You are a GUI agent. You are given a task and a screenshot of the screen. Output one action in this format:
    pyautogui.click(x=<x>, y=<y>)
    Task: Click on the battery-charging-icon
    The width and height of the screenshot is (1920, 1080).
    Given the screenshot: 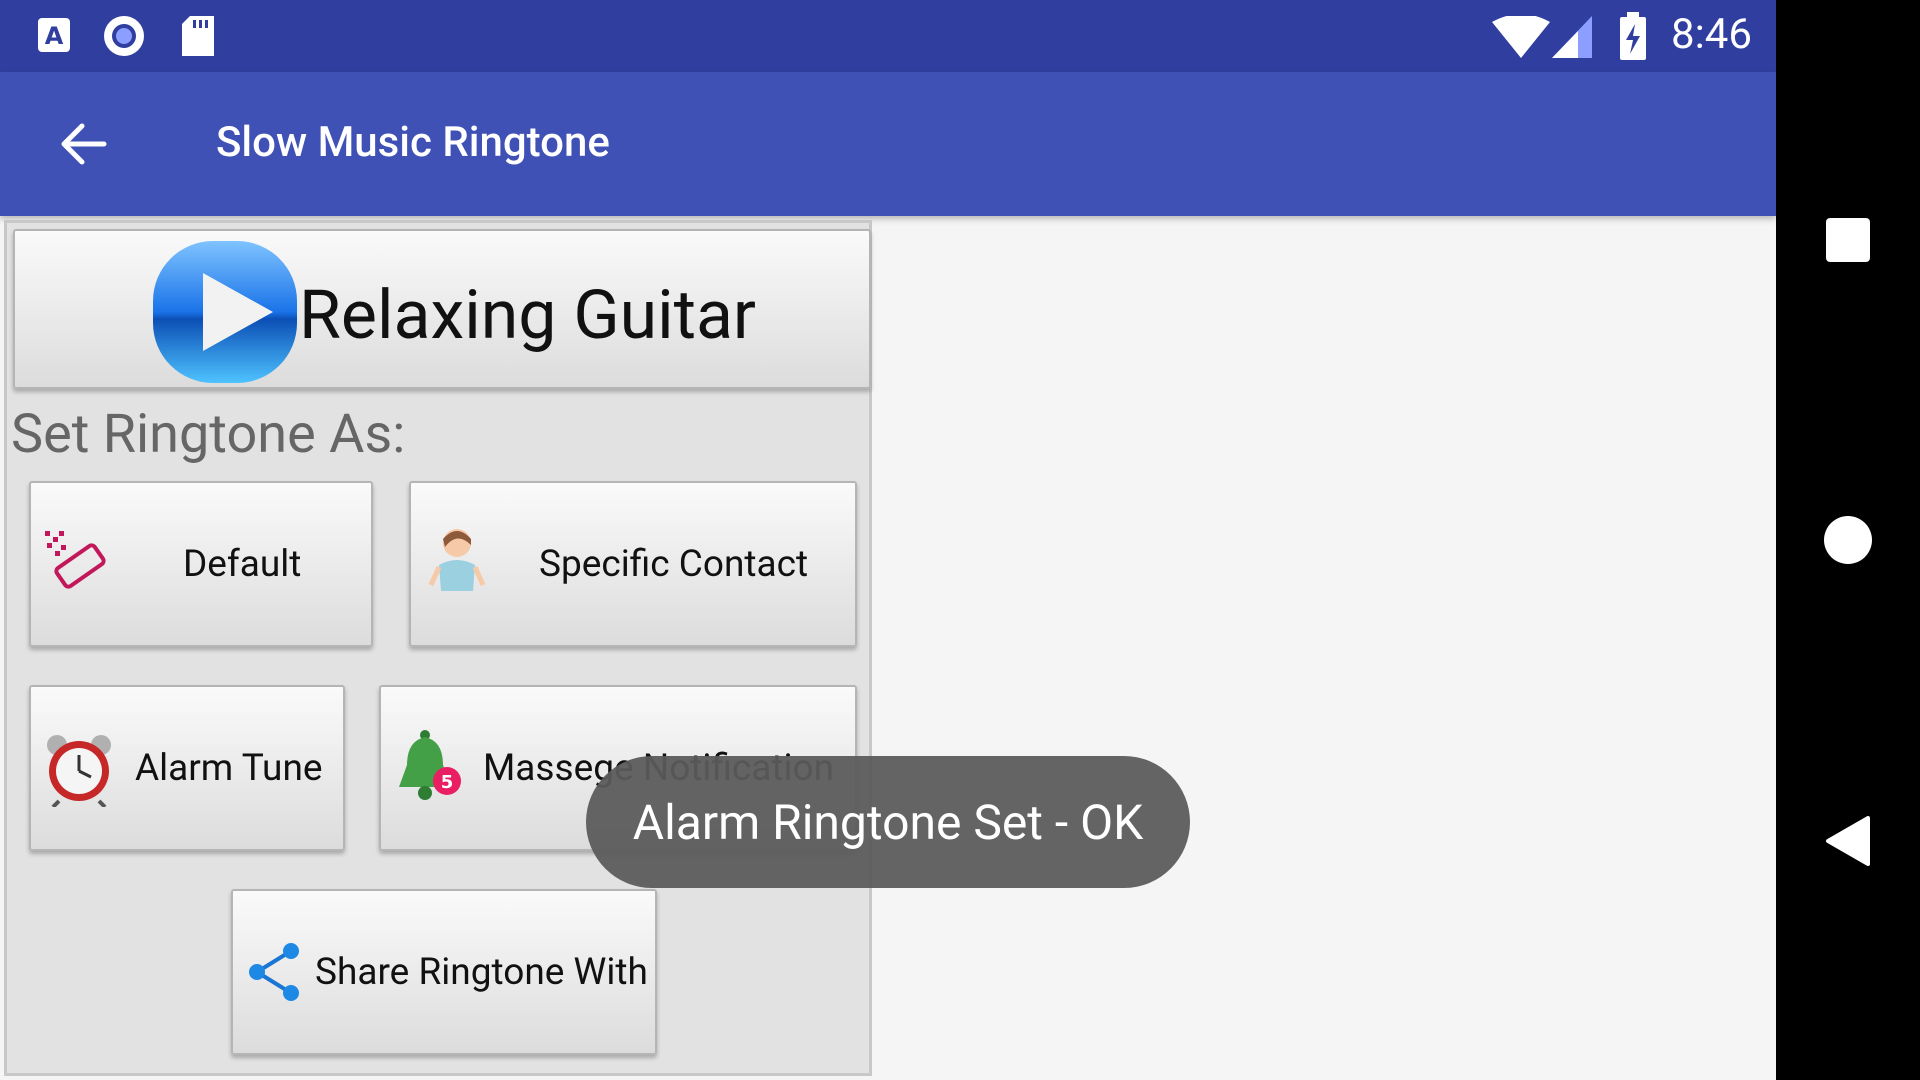 What is the action you would take?
    pyautogui.click(x=1633, y=39)
    